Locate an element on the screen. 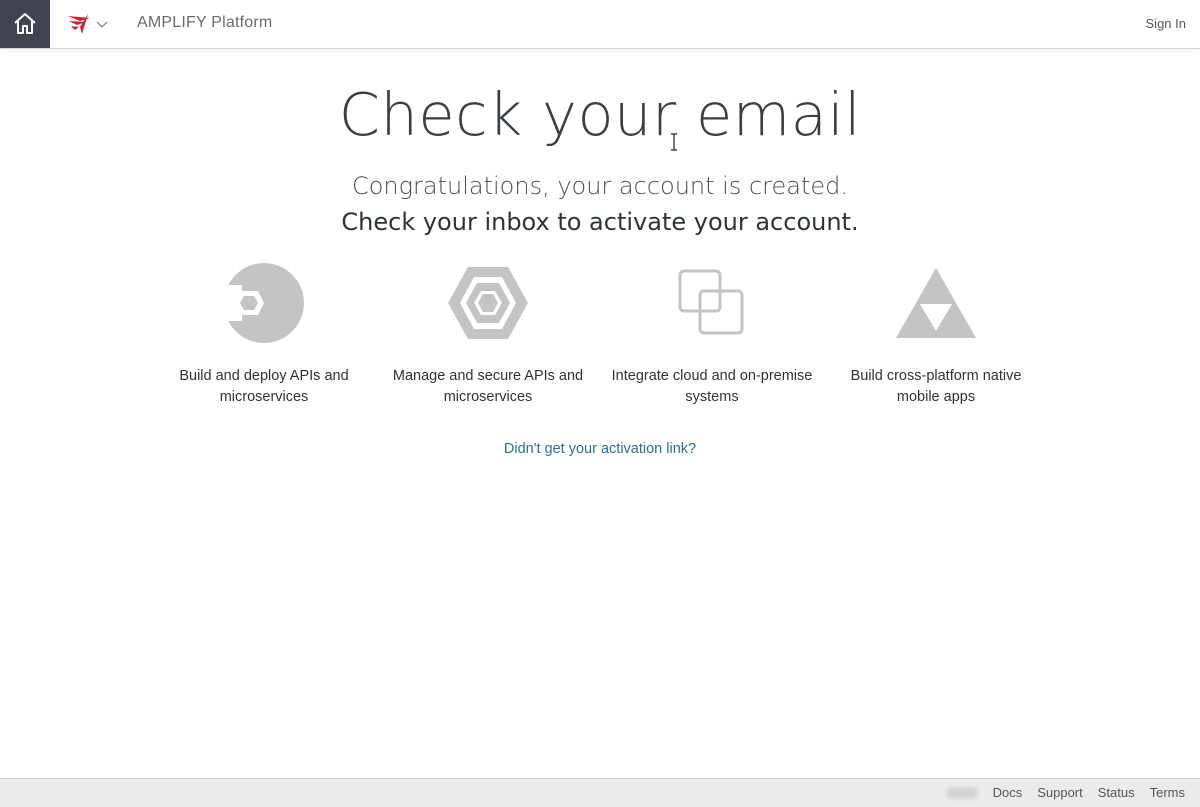 The image size is (1200, 807). feature-item: Integrate cloud and on-premise systems is located at coordinates (712, 333).